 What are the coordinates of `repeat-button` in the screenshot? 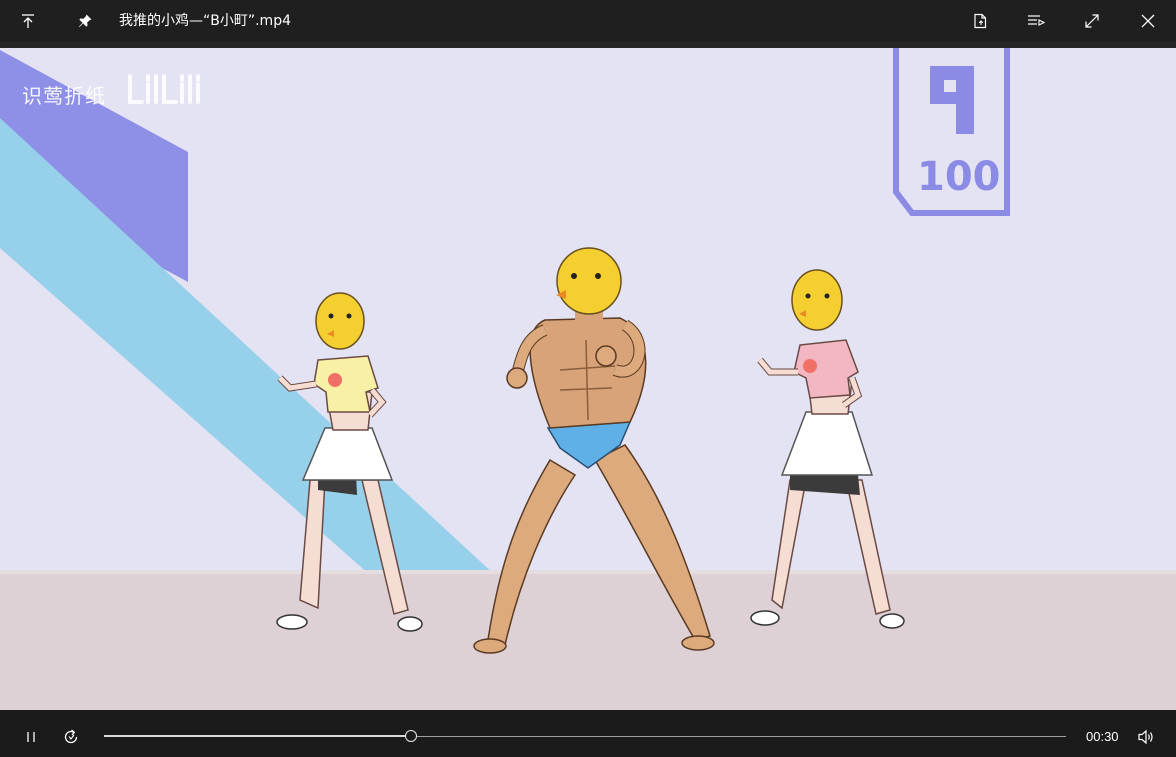 It's located at (71, 737).